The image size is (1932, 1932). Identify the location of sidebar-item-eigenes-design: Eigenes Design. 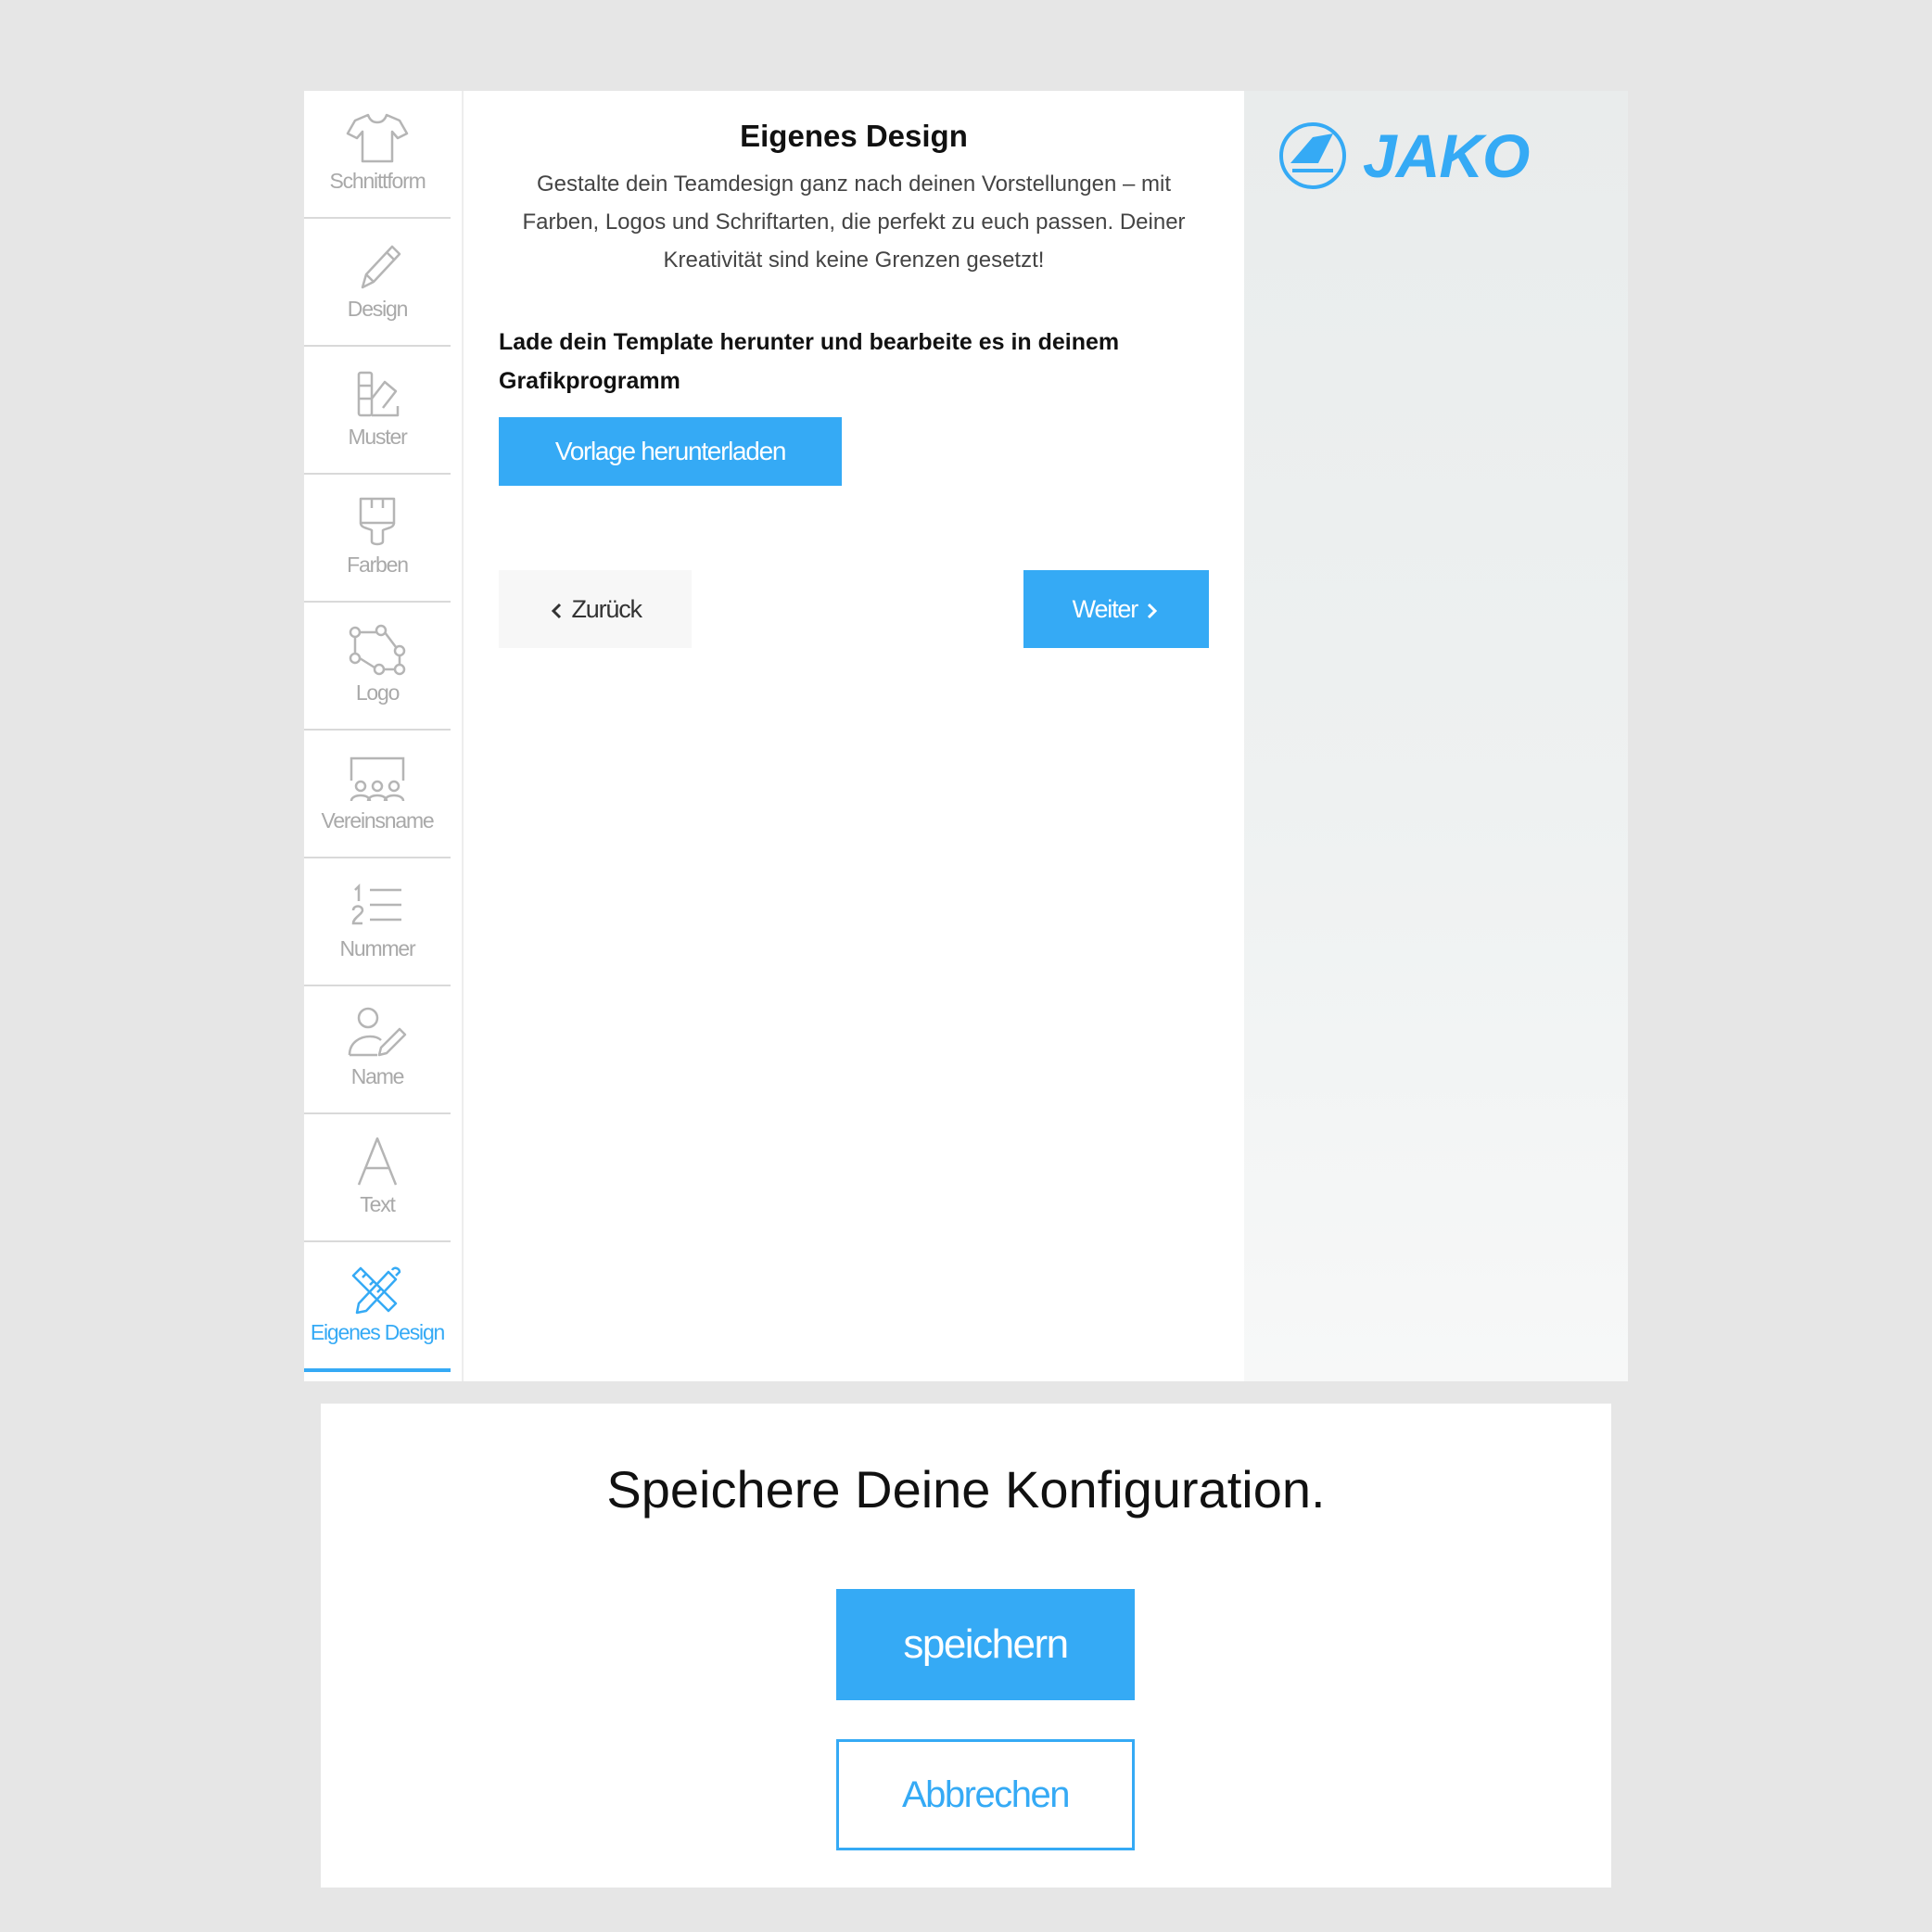
(377, 1307).